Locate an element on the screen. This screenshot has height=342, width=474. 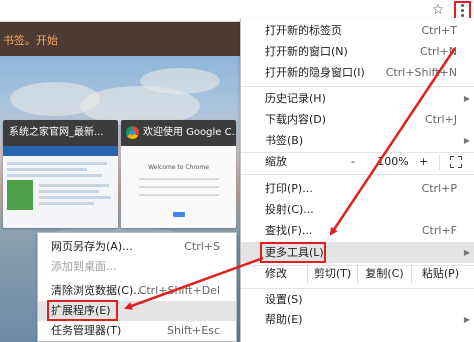
copy-button: 复制(C) is located at coordinates (384, 274).